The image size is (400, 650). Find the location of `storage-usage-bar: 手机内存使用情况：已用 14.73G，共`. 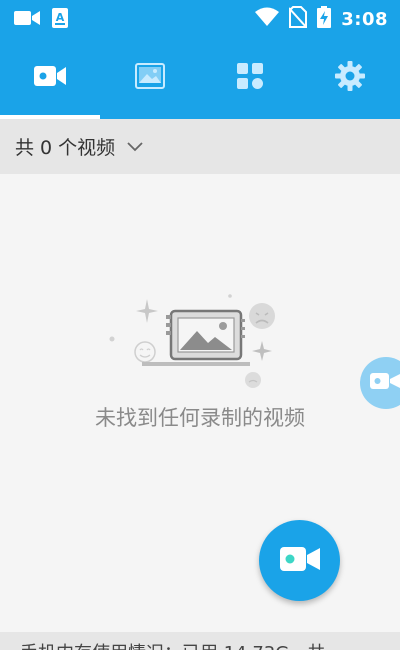

storage-usage-bar: 手机内存使用情况：已用 14.73G，共 is located at coordinates (200, 641).